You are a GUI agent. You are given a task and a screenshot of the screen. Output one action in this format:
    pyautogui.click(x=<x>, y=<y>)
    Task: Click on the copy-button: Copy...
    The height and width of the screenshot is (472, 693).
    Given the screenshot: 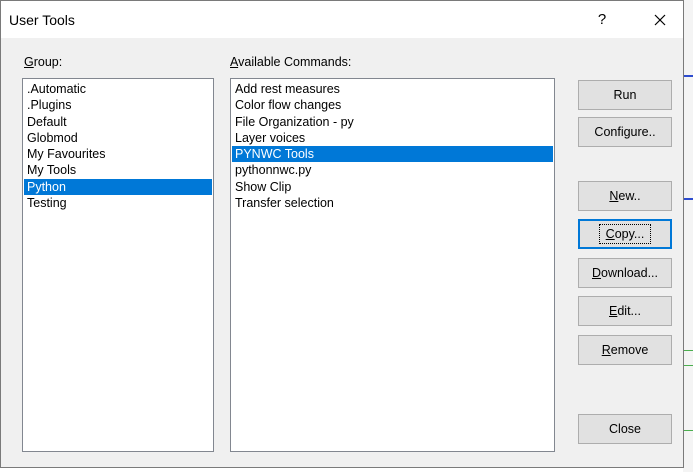 What is the action you would take?
    pyautogui.click(x=625, y=234)
    